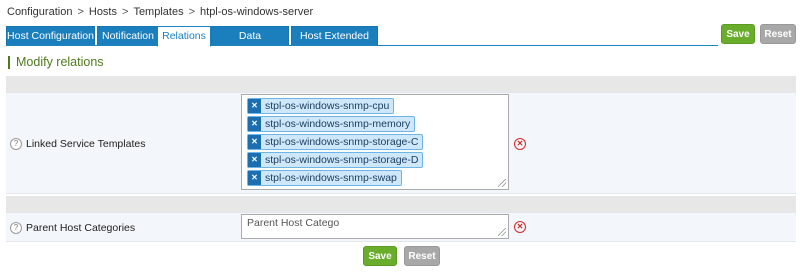 This screenshot has height=272, width=800. Describe the element at coordinates (293, 223) in the screenshot. I see `parent-categories-placeholder: Parent Host Catego` at that location.